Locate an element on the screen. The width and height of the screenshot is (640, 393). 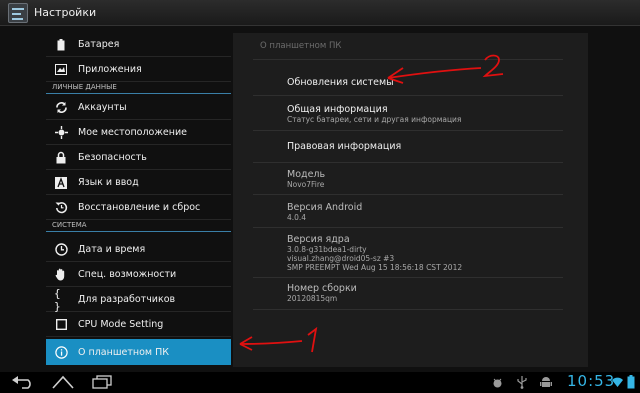
sidebar-item-label: О планшетном ПК is located at coordinates (123, 352).